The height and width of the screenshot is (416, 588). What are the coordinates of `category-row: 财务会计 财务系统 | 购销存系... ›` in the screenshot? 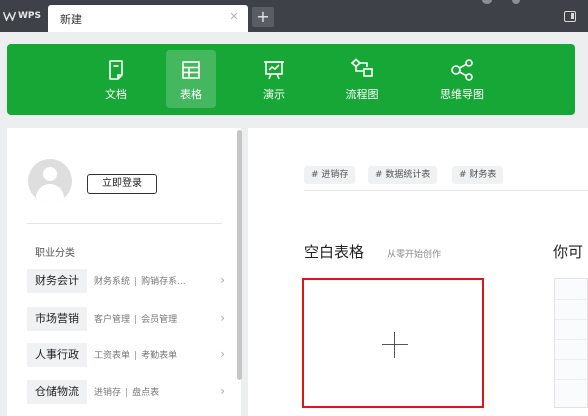 It's located at (127, 281).